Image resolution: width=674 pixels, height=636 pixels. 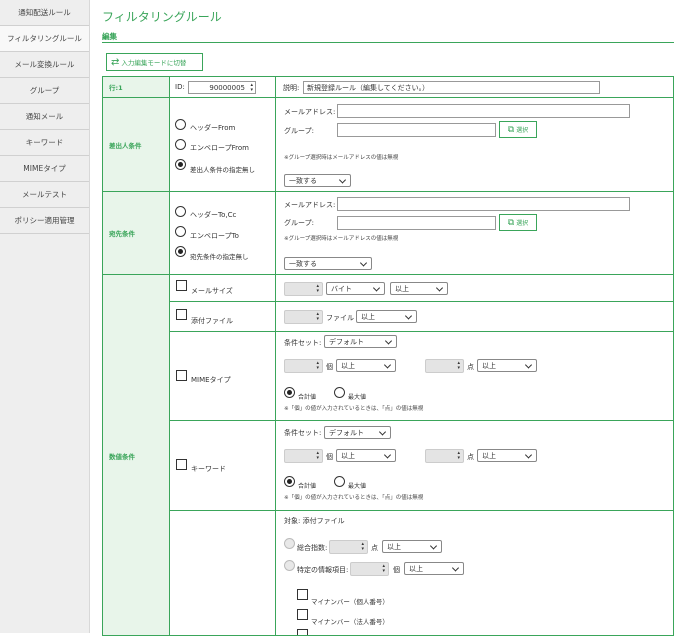 I want to click on recipient-select-label: 選択, so click(x=522, y=223).